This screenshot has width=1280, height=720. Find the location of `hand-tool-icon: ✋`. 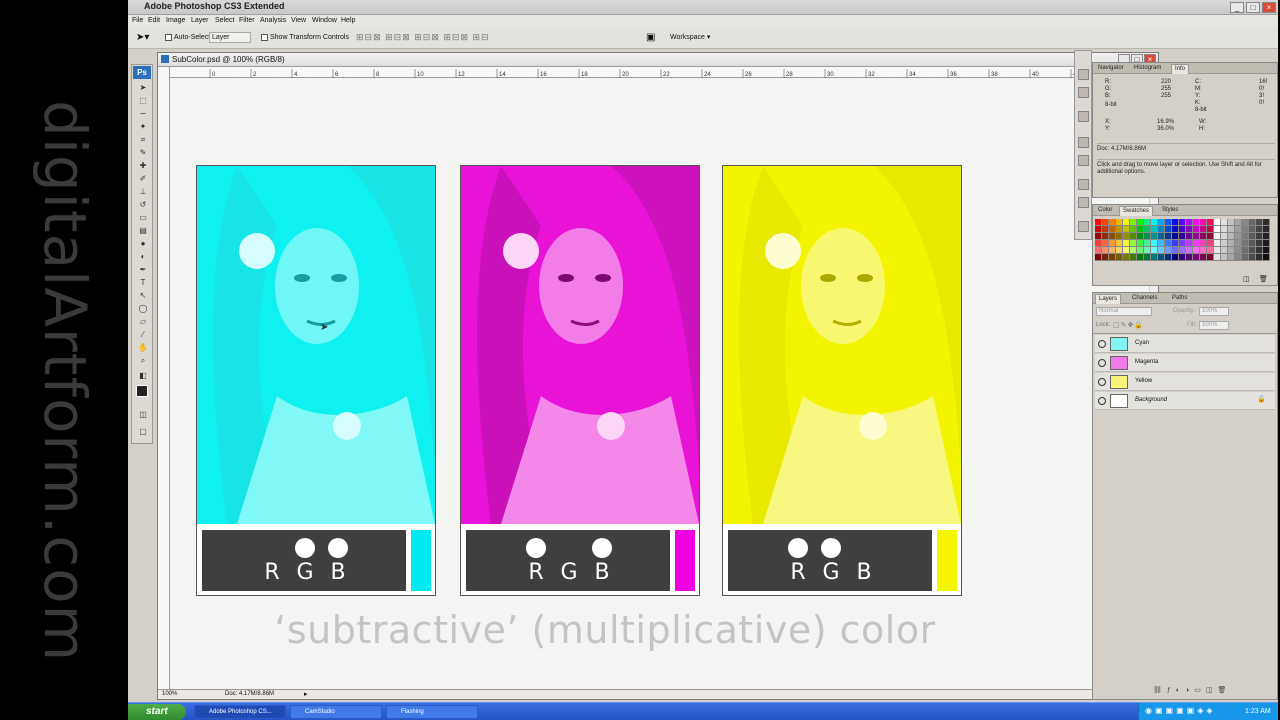

hand-tool-icon: ✋ is located at coordinates (143, 348).